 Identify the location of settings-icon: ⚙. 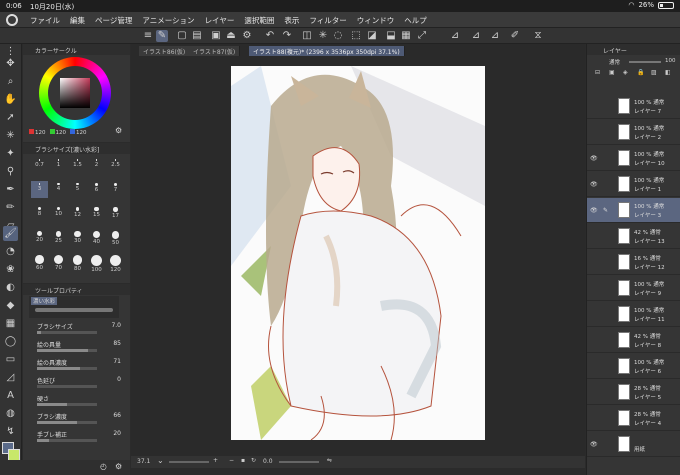
(247, 36).